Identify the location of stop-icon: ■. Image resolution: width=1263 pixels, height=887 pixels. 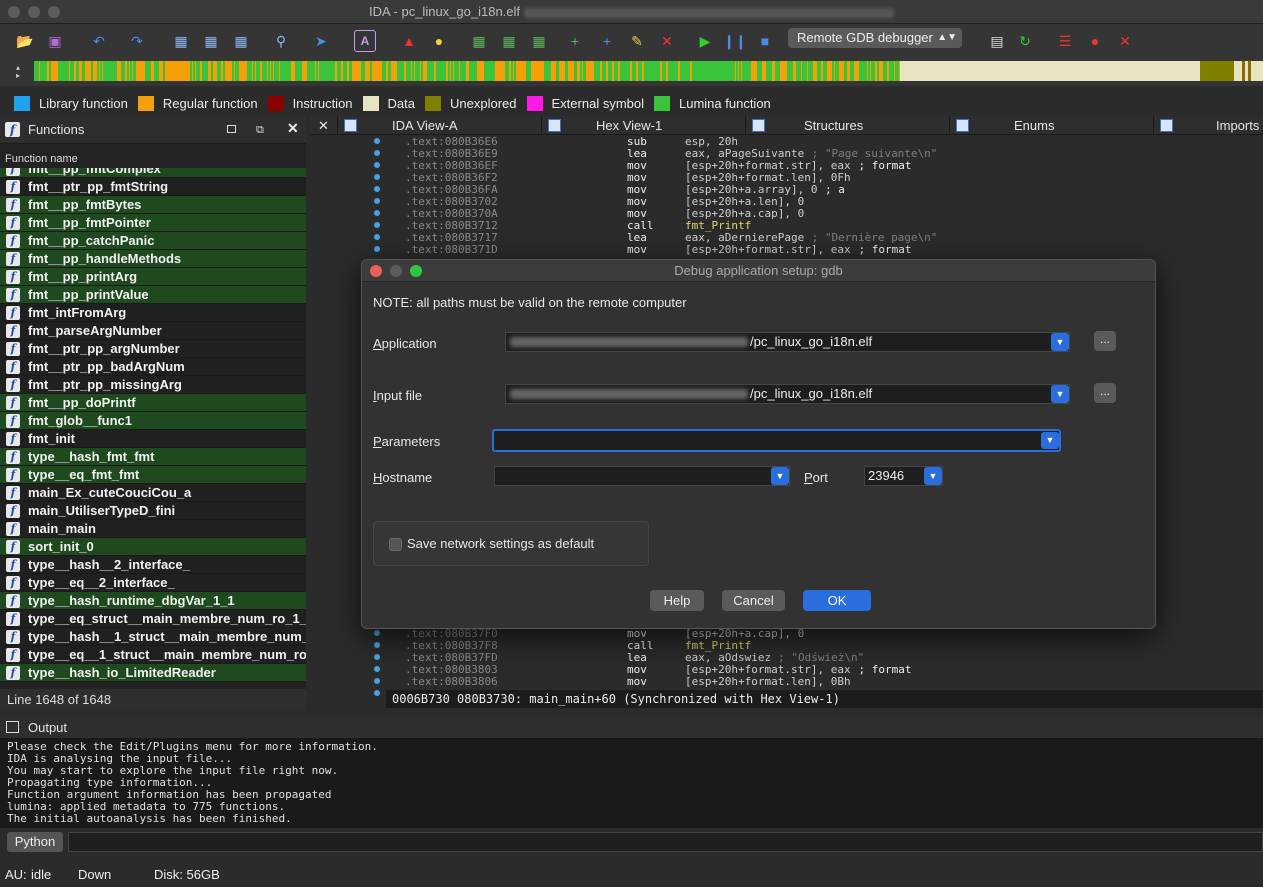
(765, 41).